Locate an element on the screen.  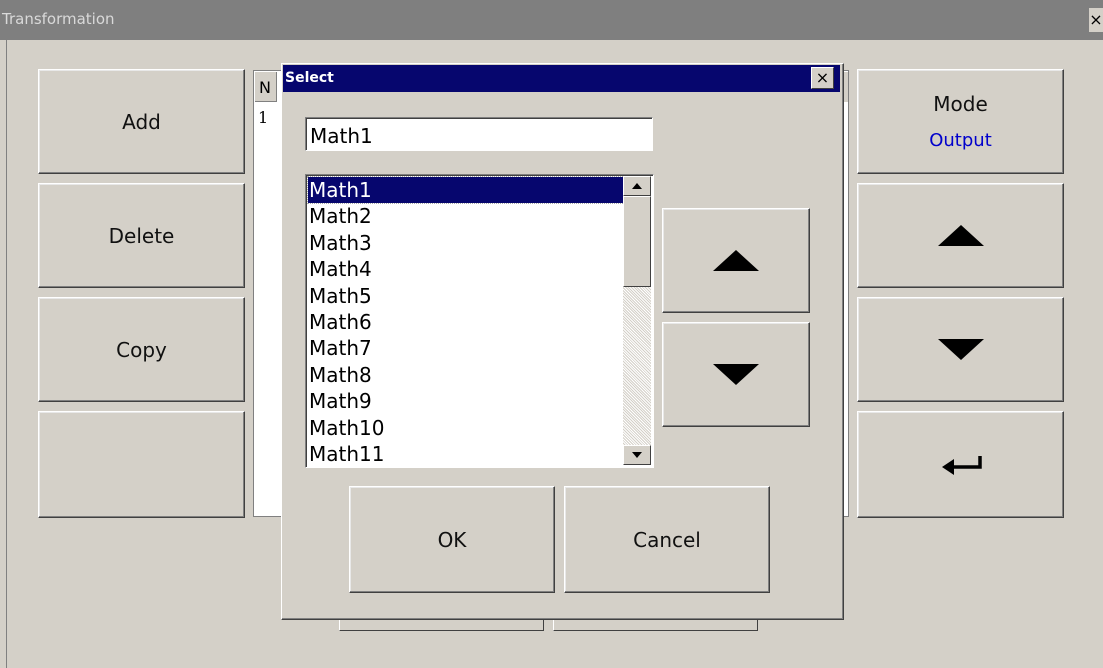
dialog-down-button is located at coordinates (736, 374).